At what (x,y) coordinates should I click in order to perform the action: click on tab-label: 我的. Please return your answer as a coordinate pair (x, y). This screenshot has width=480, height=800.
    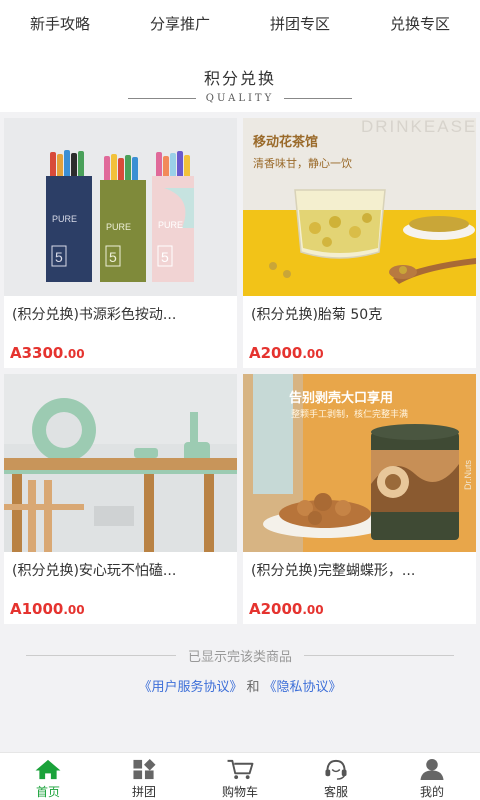
    Looking at the image, I should click on (431, 792).